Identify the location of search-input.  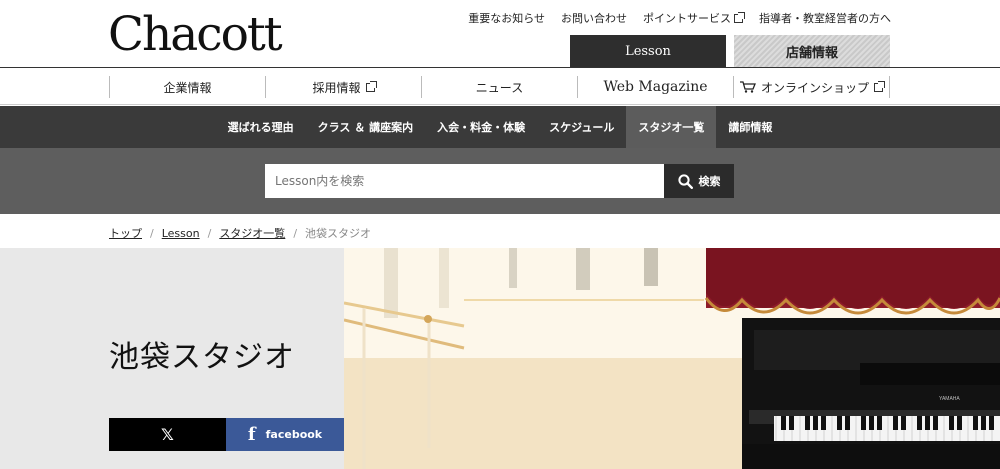
(465, 181).